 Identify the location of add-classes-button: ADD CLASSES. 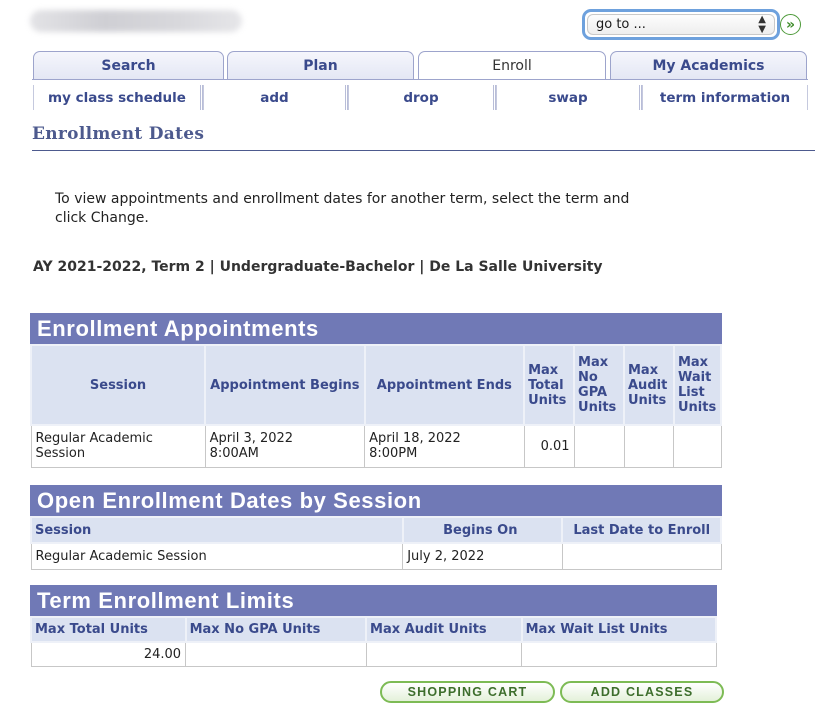
(642, 692).